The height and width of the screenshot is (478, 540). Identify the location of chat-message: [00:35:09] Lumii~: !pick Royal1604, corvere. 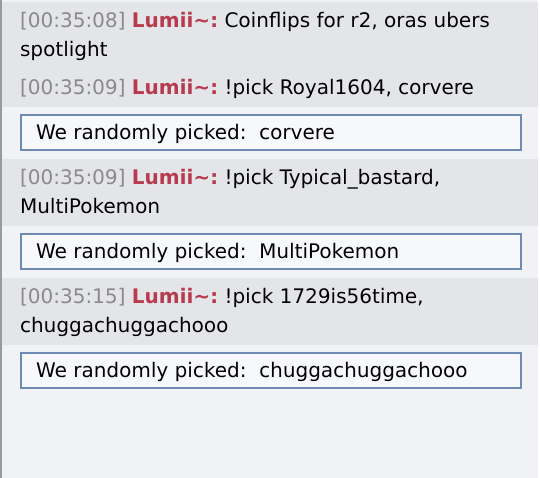
(270, 88).